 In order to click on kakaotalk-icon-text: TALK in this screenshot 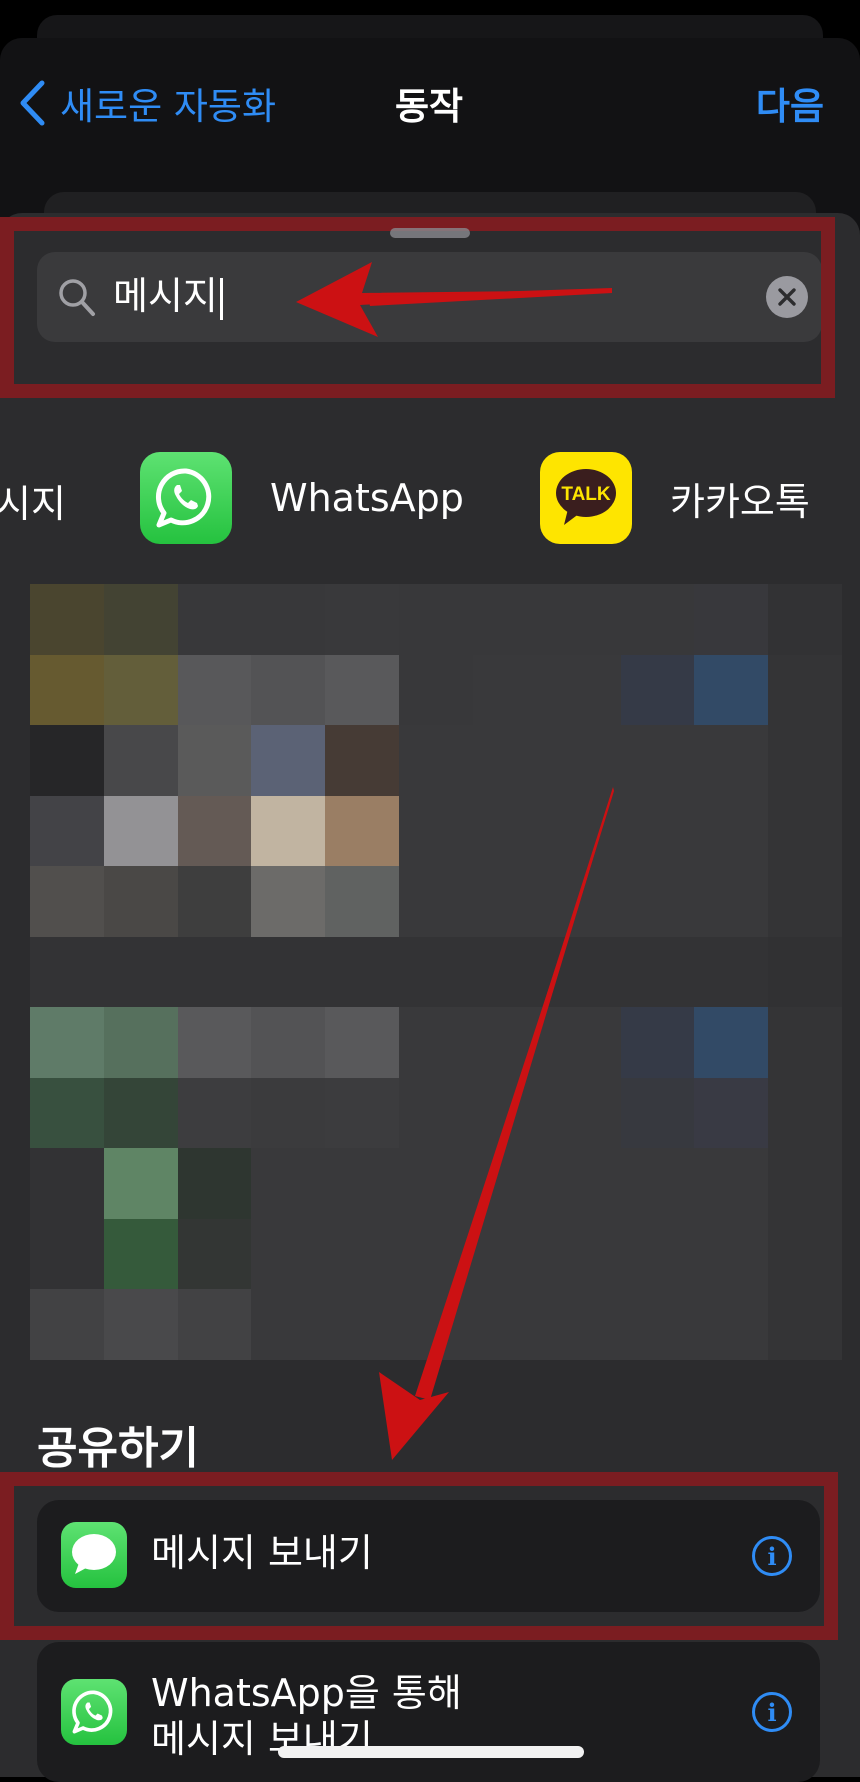, I will do `click(586, 494)`.